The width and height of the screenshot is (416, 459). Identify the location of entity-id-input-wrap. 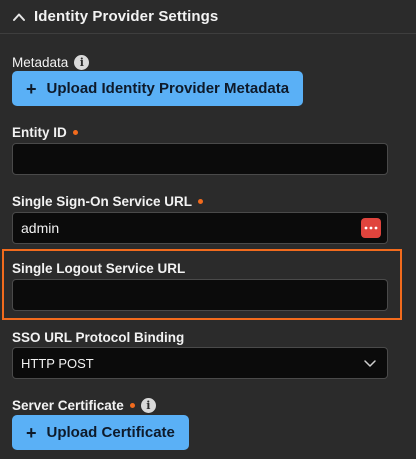
(200, 159).